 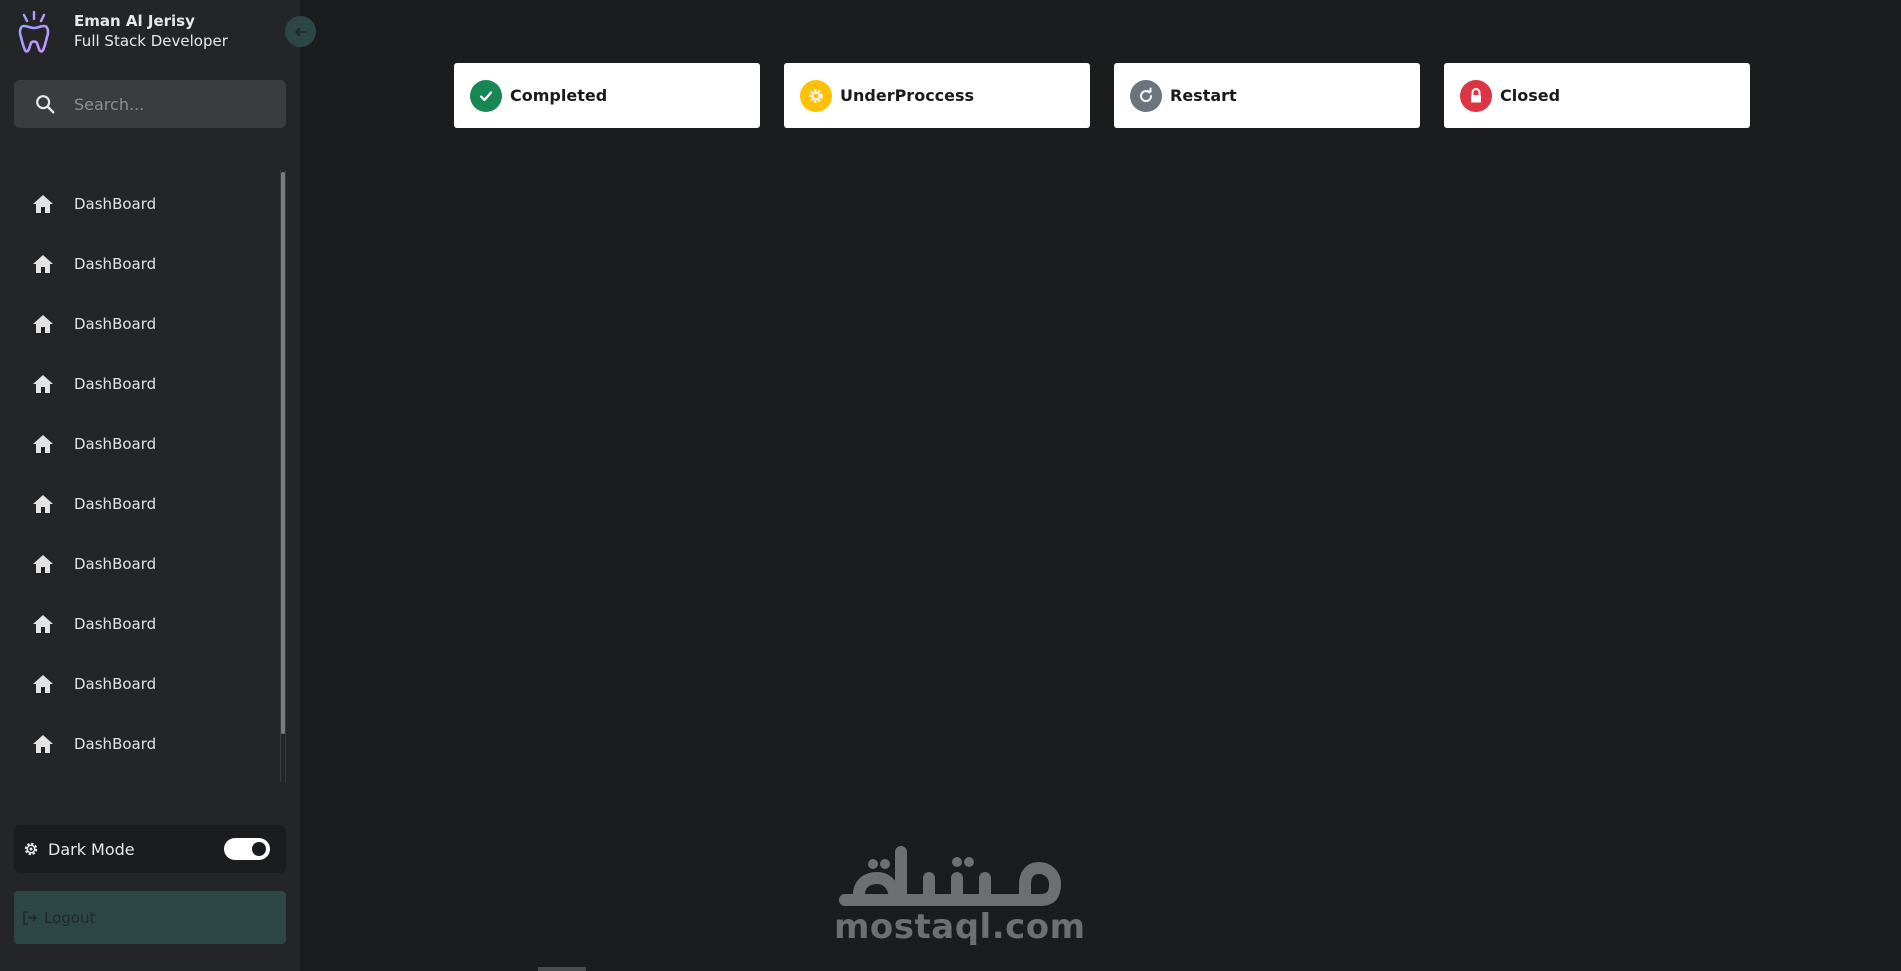 What do you see at coordinates (150, 849) in the screenshot?
I see `dark-mode-row: Dark Mode` at bounding box center [150, 849].